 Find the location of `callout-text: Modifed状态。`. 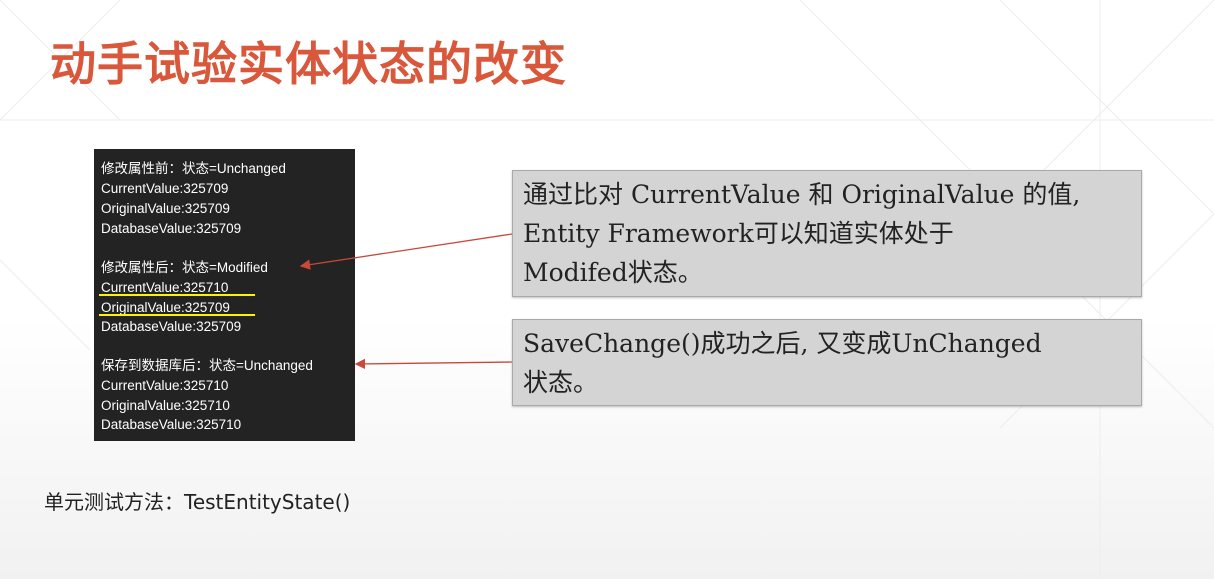

callout-text: Modifed状态。 is located at coordinates (613, 272).